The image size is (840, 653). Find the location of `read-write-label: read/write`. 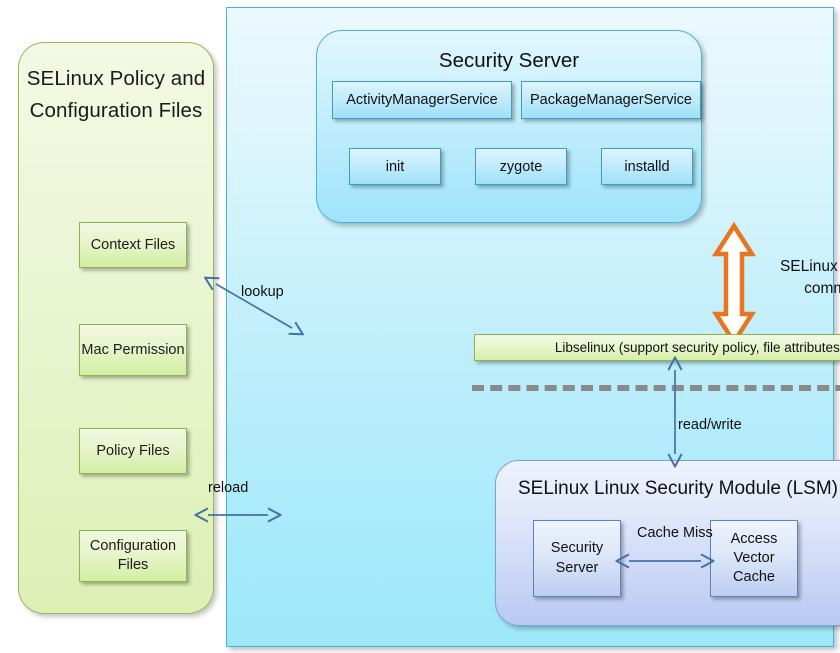

read-write-label: read/write is located at coordinates (710, 425).